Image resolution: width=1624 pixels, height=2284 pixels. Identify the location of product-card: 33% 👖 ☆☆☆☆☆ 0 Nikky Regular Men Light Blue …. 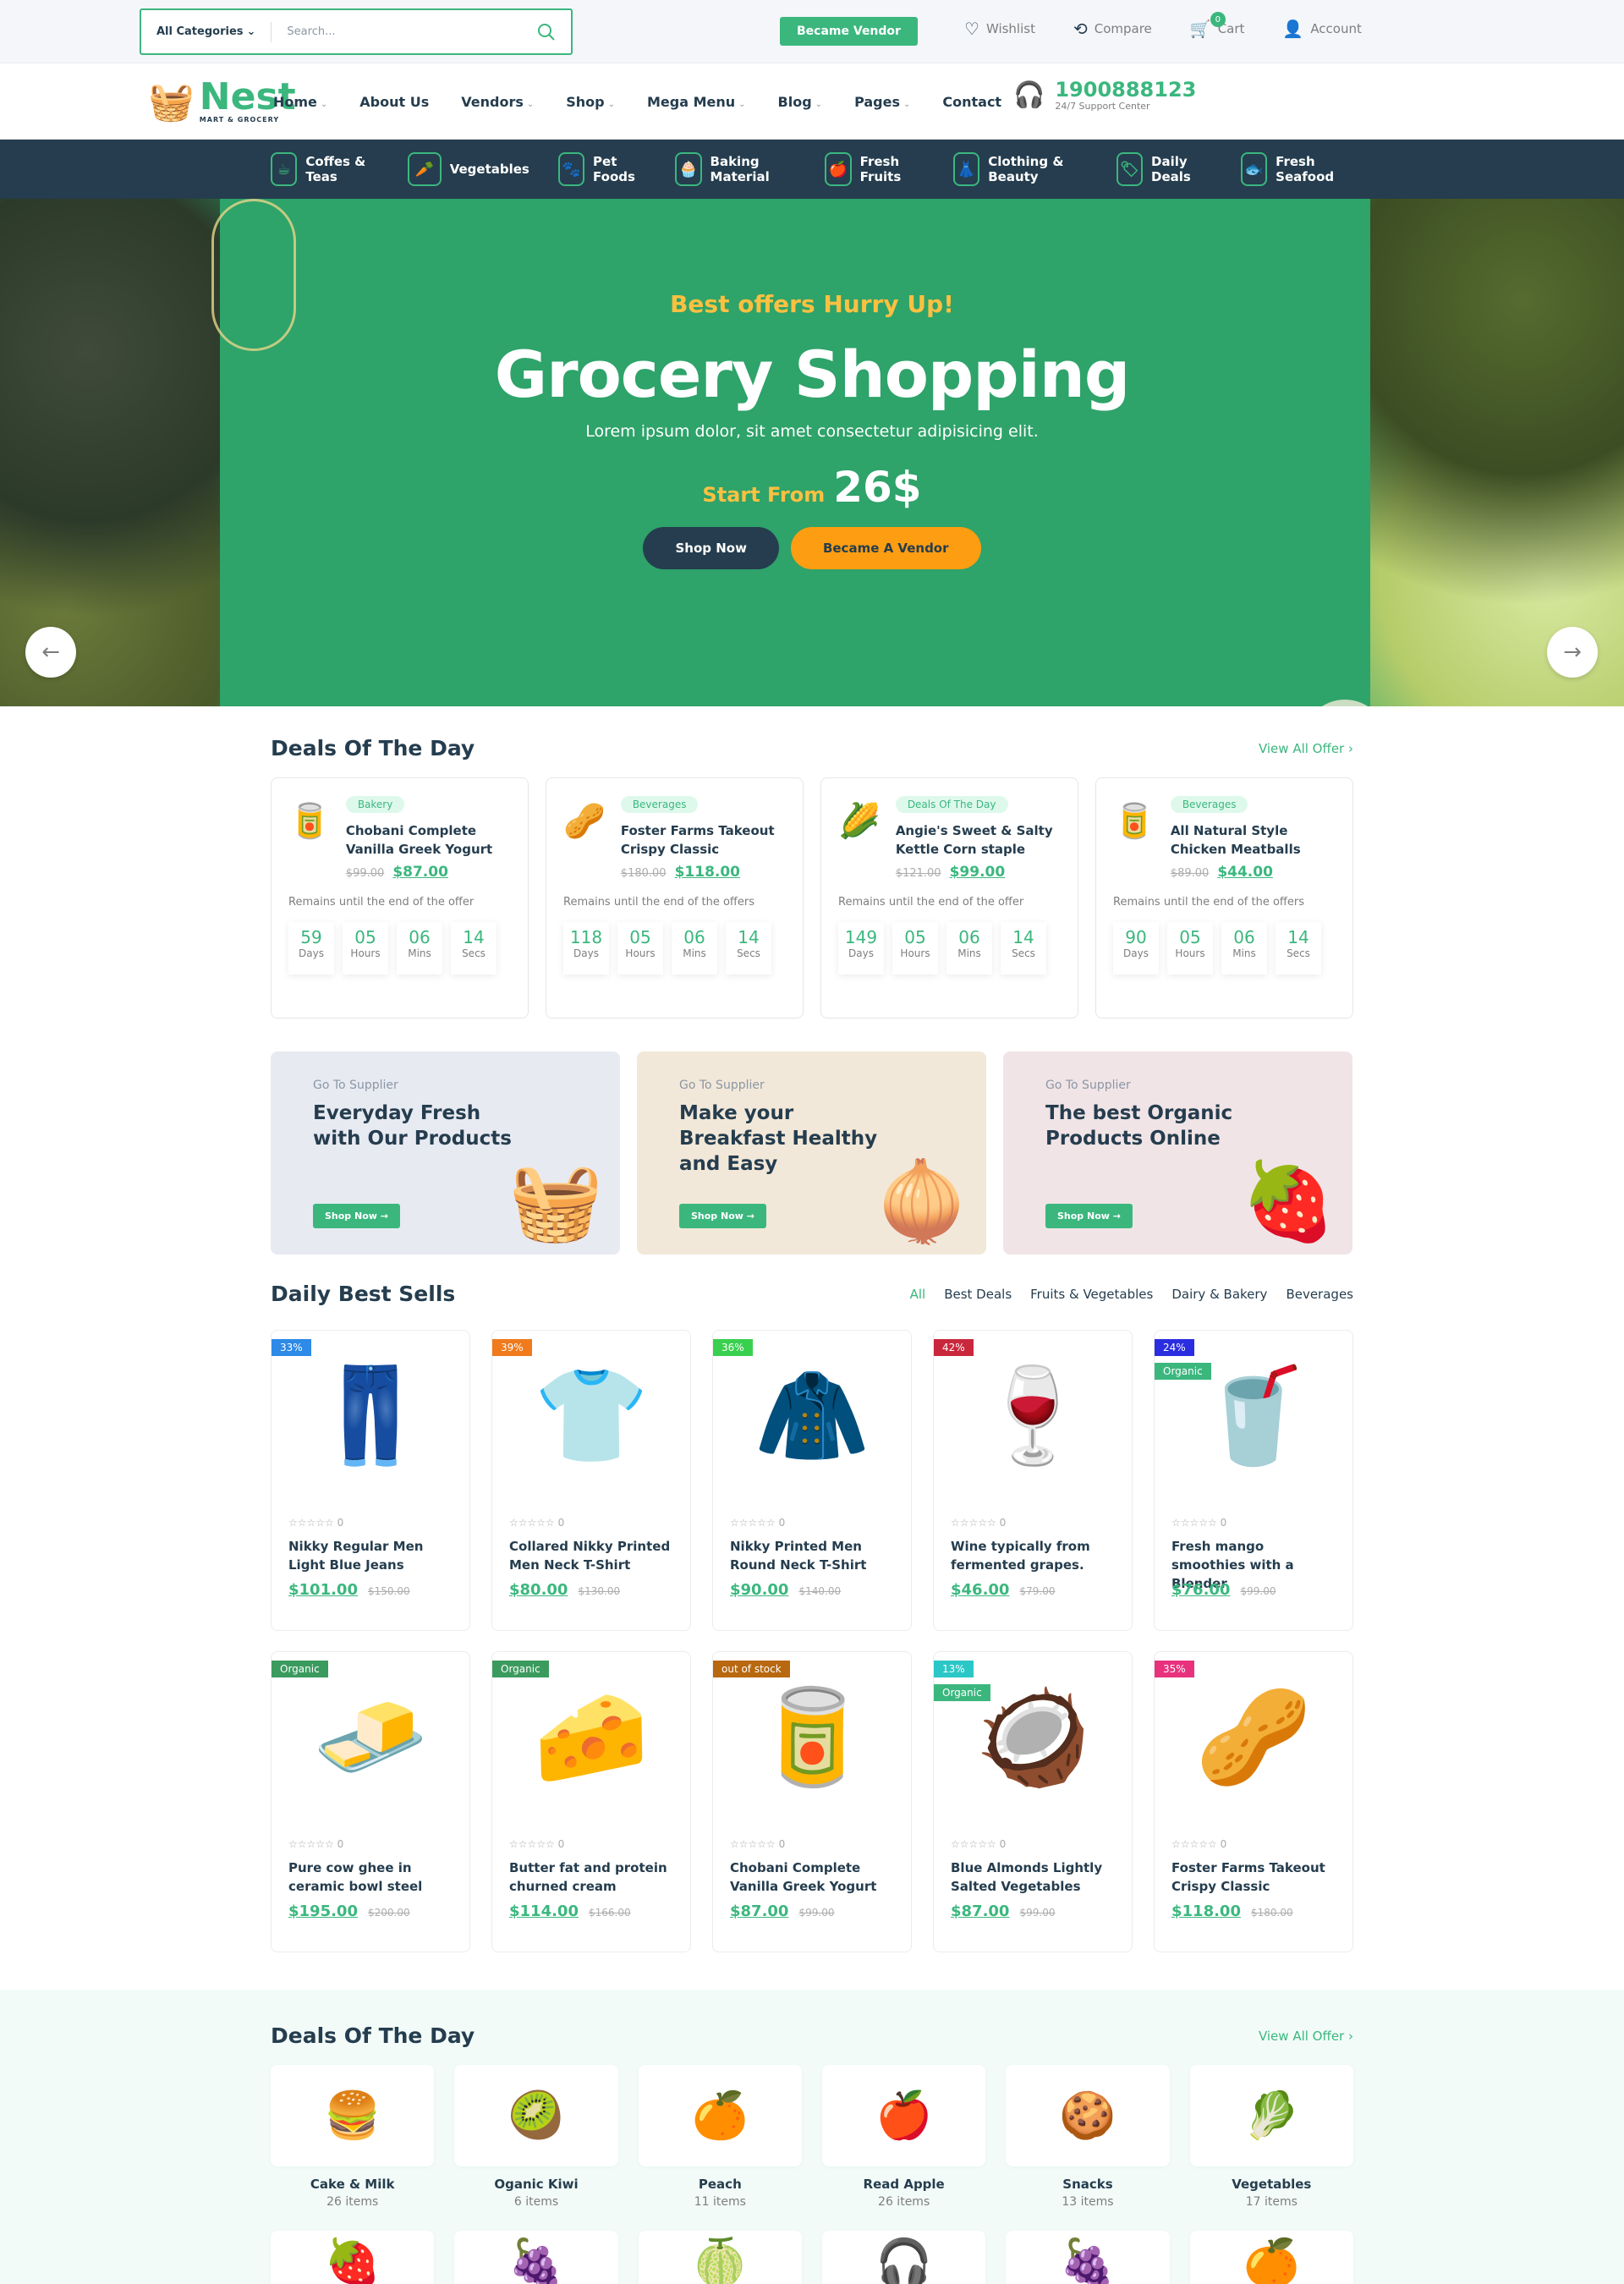
(370, 1481).